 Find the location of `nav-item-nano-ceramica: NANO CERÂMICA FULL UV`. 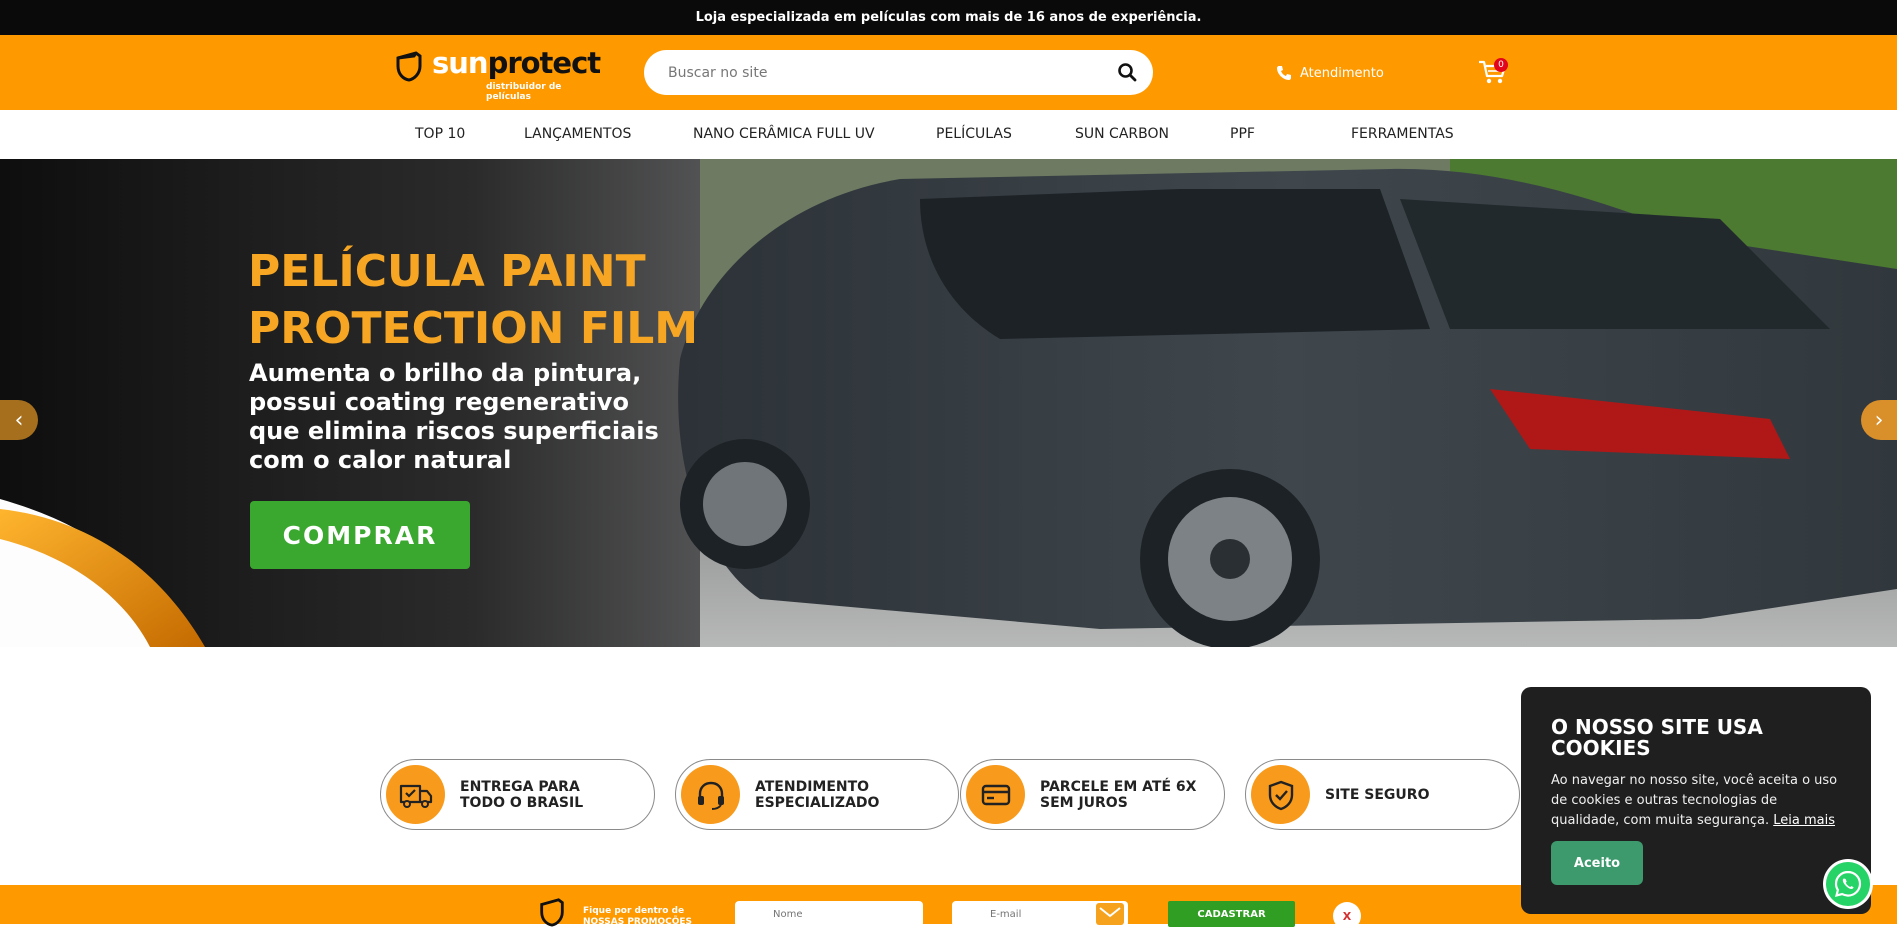

nav-item-nano-ceramica: NANO CERÂMICA FULL UV is located at coordinates (784, 134).